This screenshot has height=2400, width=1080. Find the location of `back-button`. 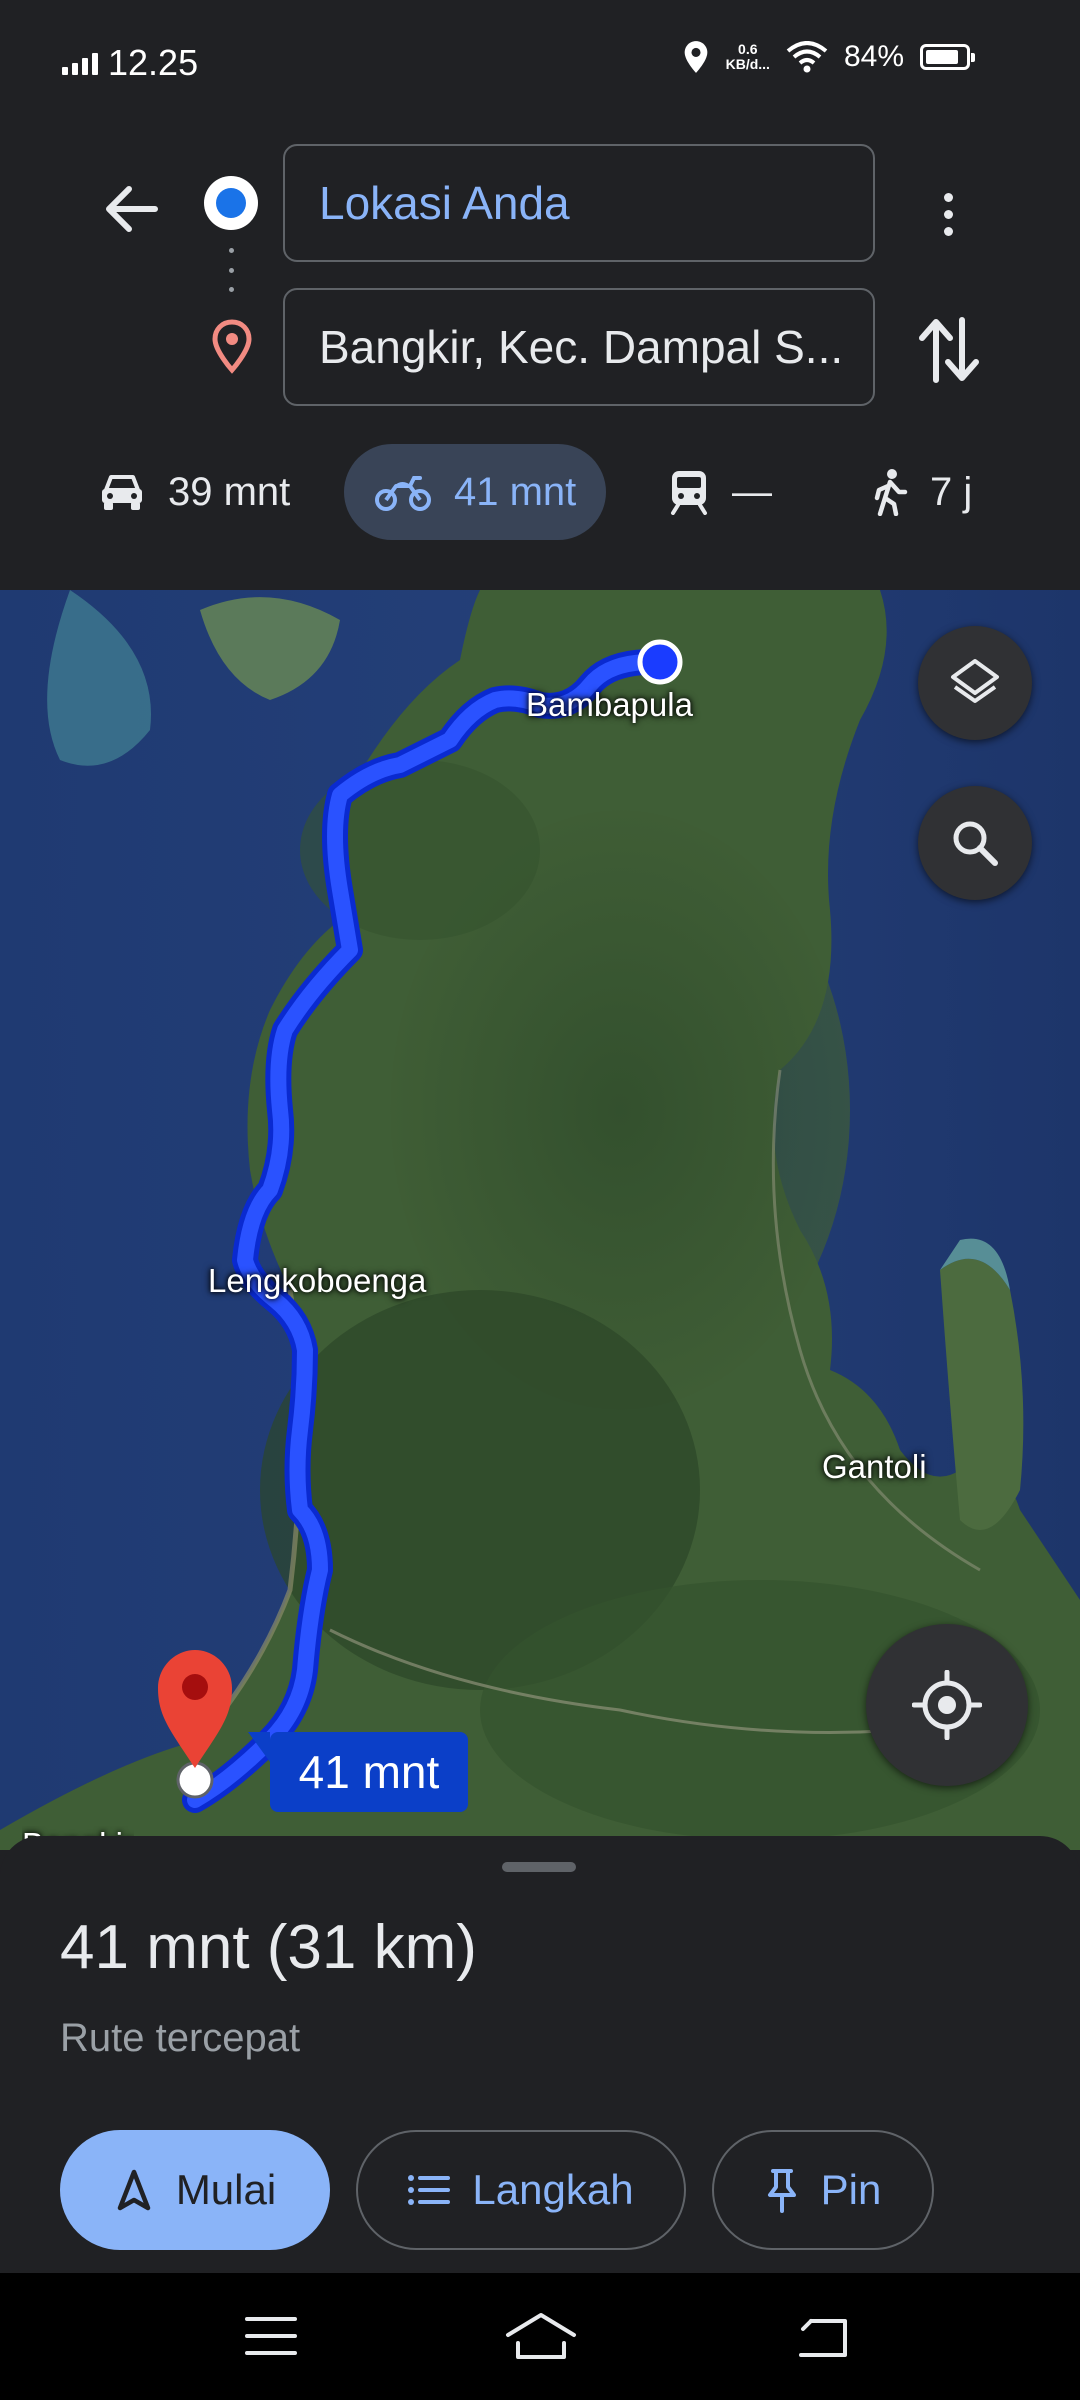

back-button is located at coordinates (131, 209).